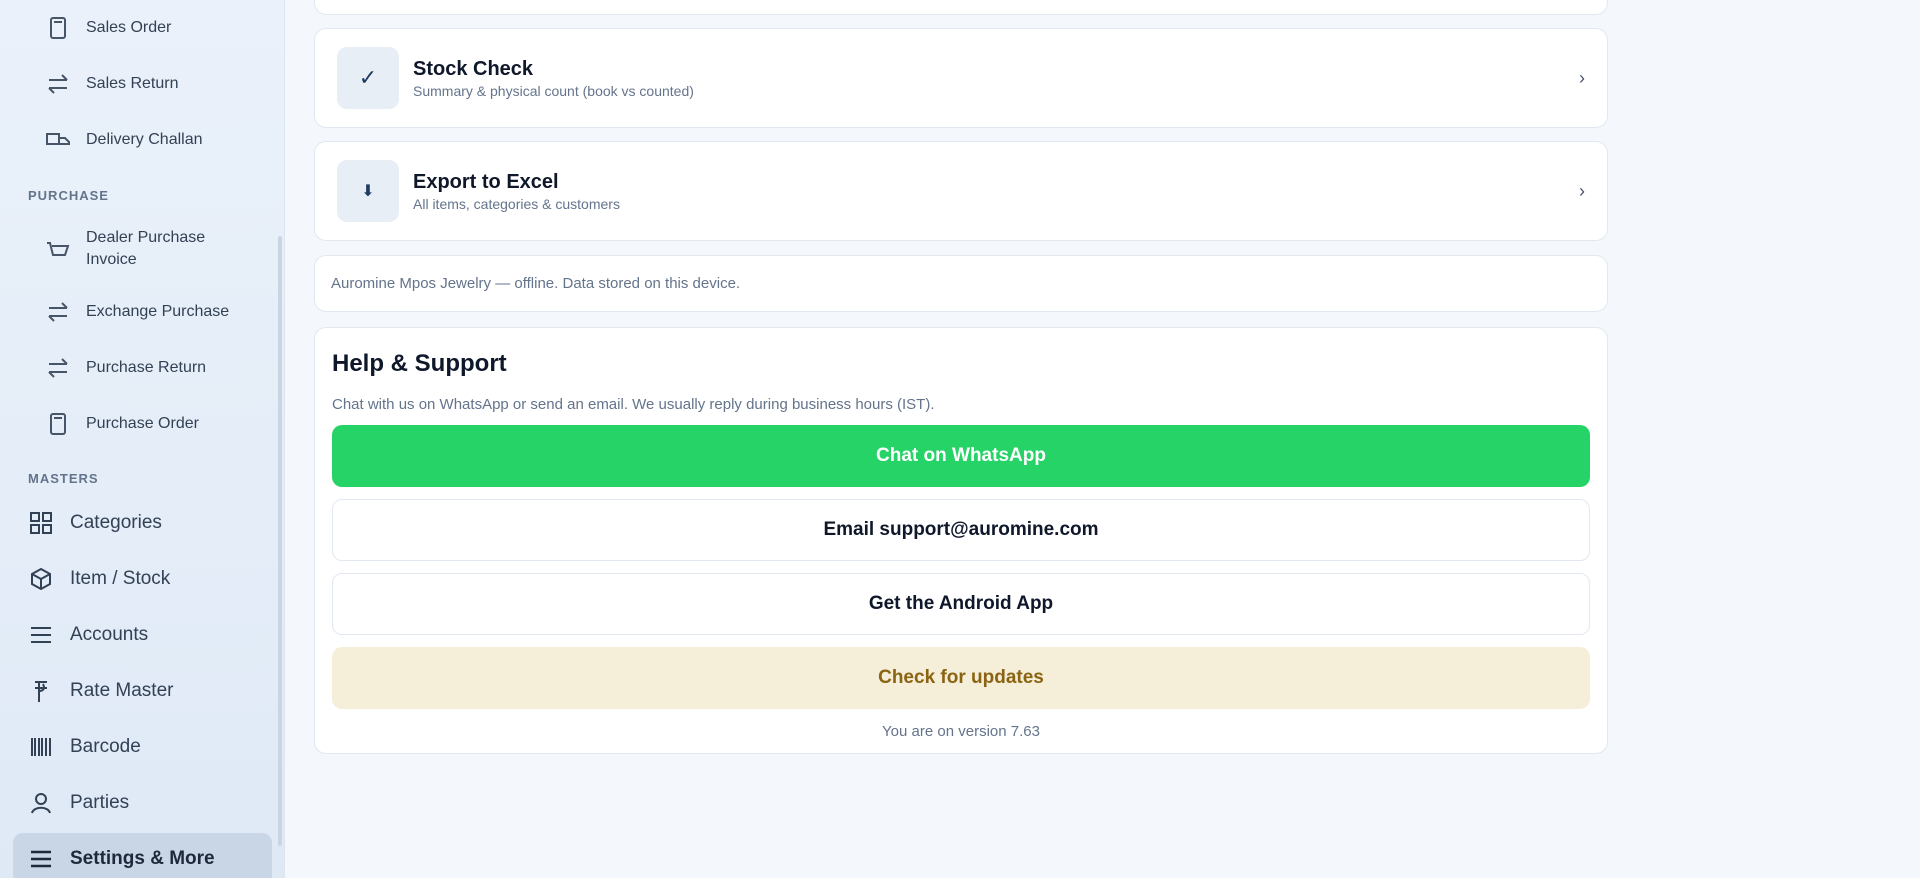 Image resolution: width=1920 pixels, height=878 pixels. I want to click on person-icon, so click(41, 803).